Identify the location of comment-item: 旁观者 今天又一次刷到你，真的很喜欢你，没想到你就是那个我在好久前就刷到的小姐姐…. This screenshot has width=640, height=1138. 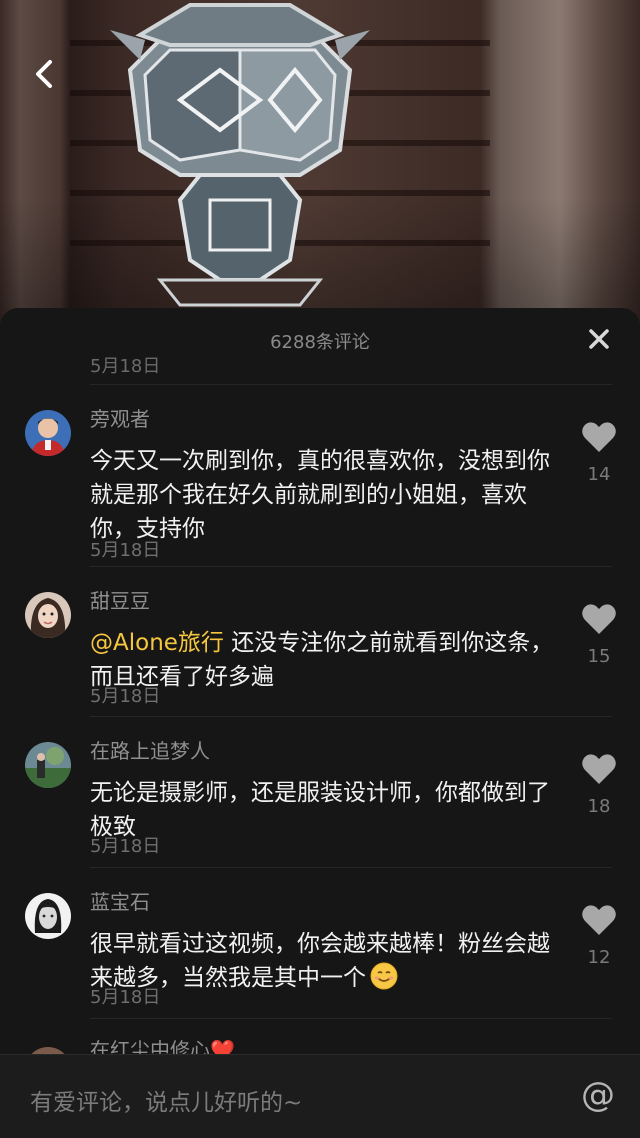
(320, 483).